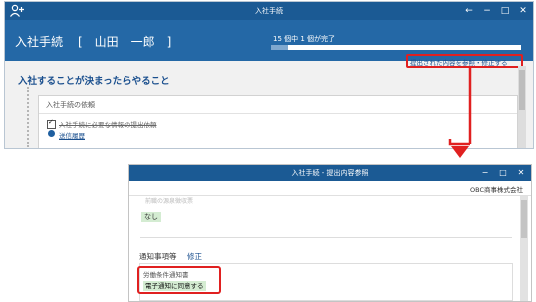  What do you see at coordinates (169, 201) in the screenshot?
I see `field-label: 前職の源泉徴収票` at bounding box center [169, 201].